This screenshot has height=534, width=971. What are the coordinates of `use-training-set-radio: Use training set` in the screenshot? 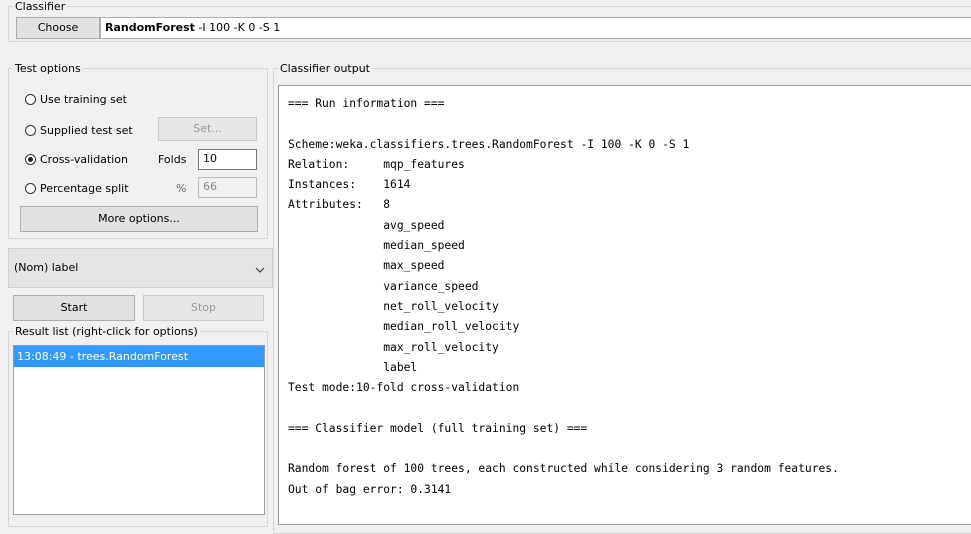 It's located at (76, 99).